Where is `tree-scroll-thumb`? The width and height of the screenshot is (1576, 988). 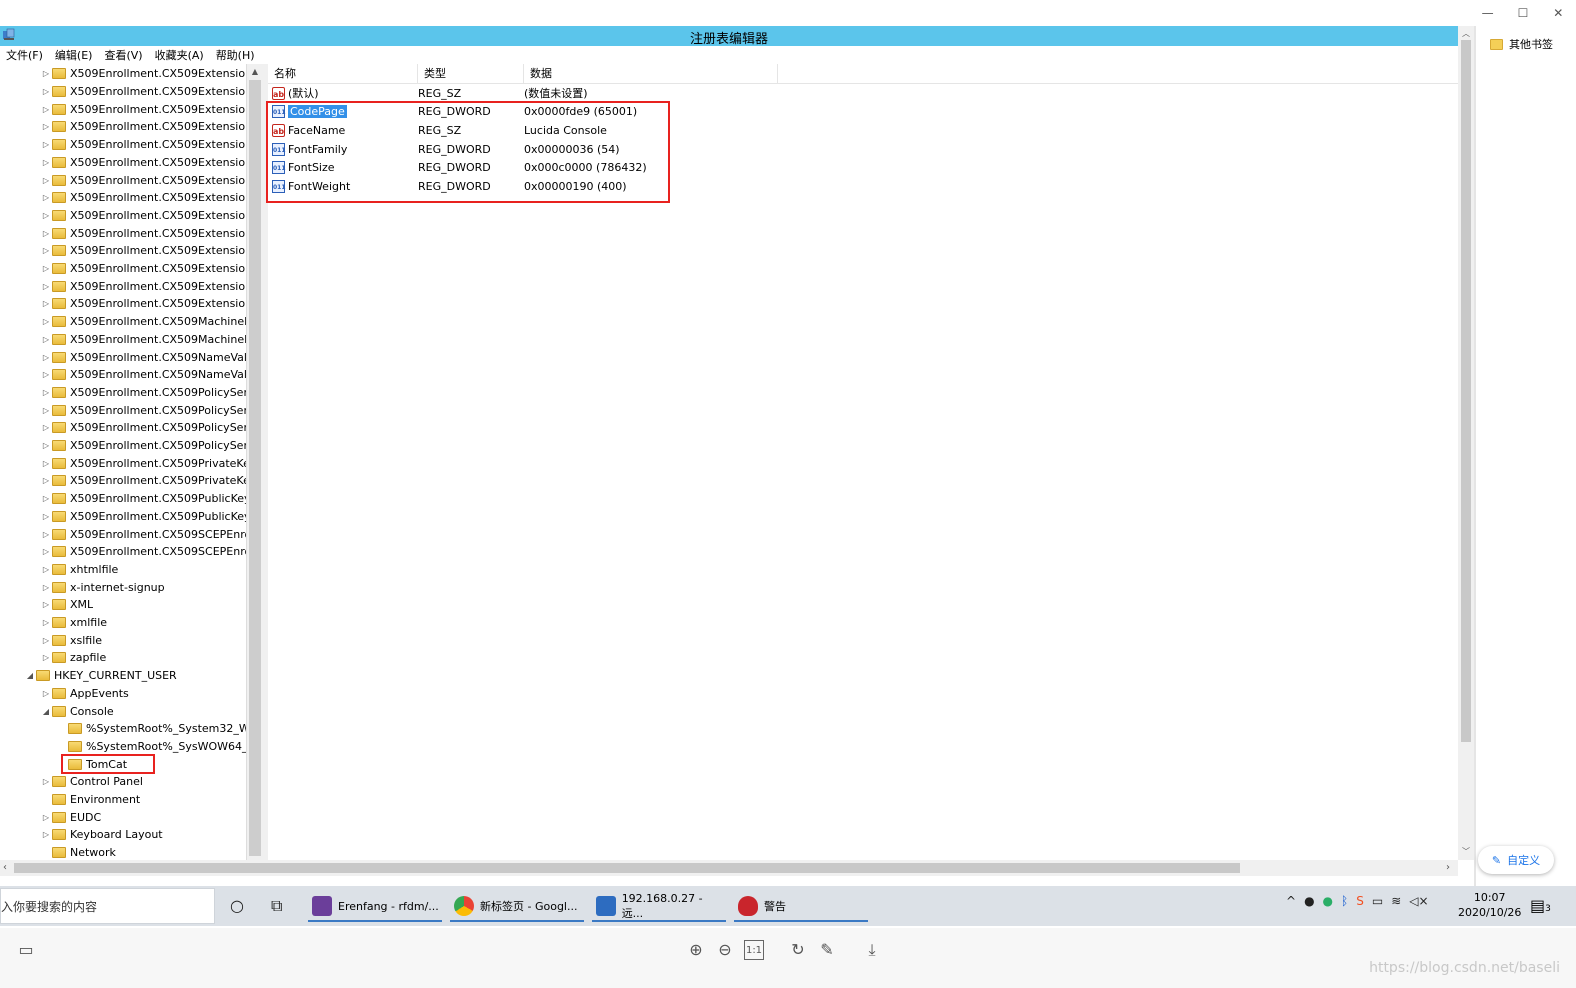
tree-scroll-thumb is located at coordinates (255, 468).